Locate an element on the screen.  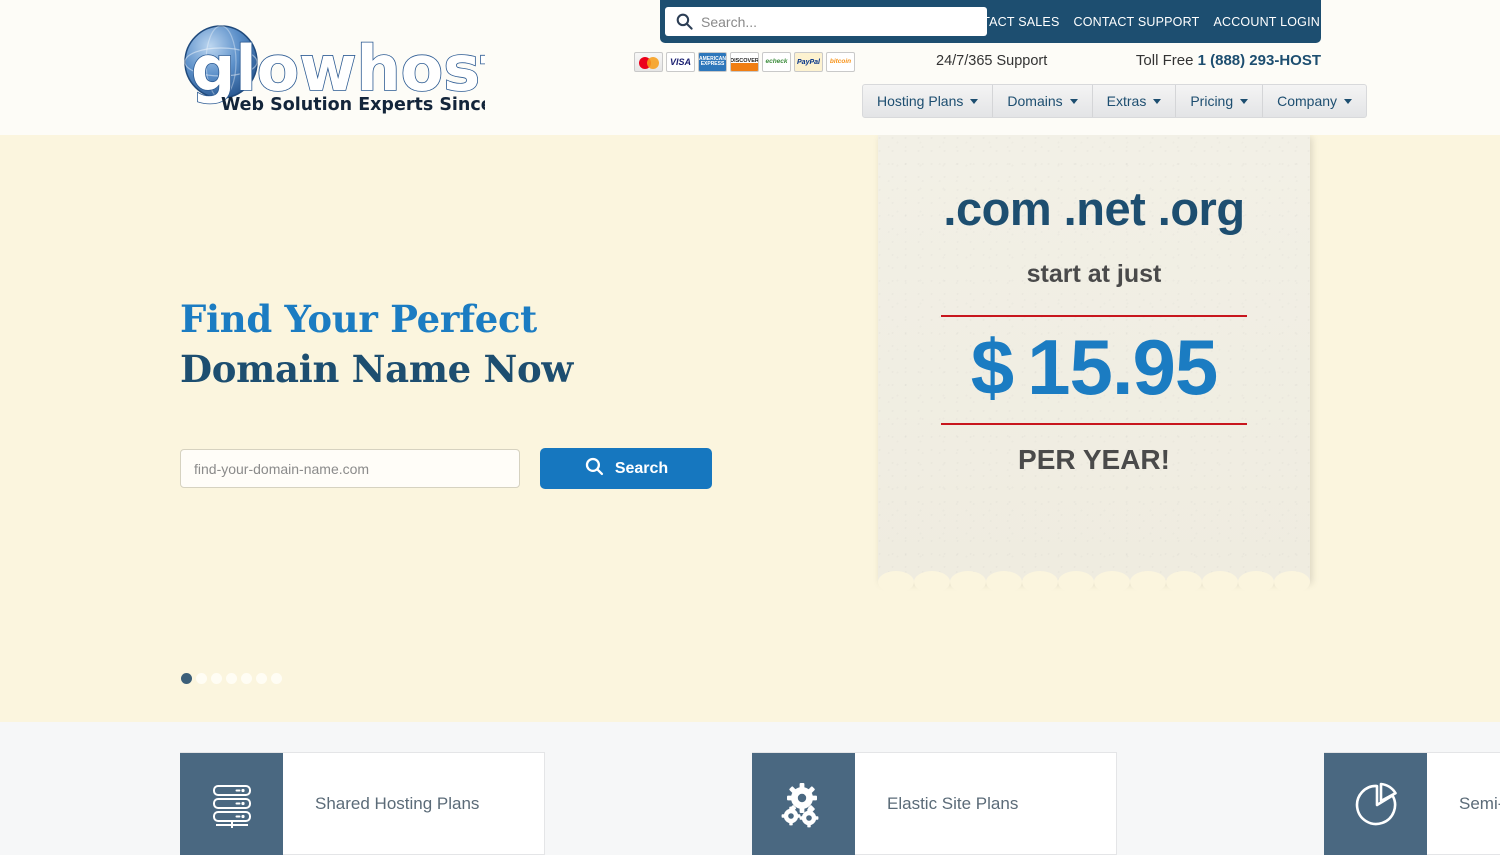
currency-symbol: $ is located at coordinates (992, 367).